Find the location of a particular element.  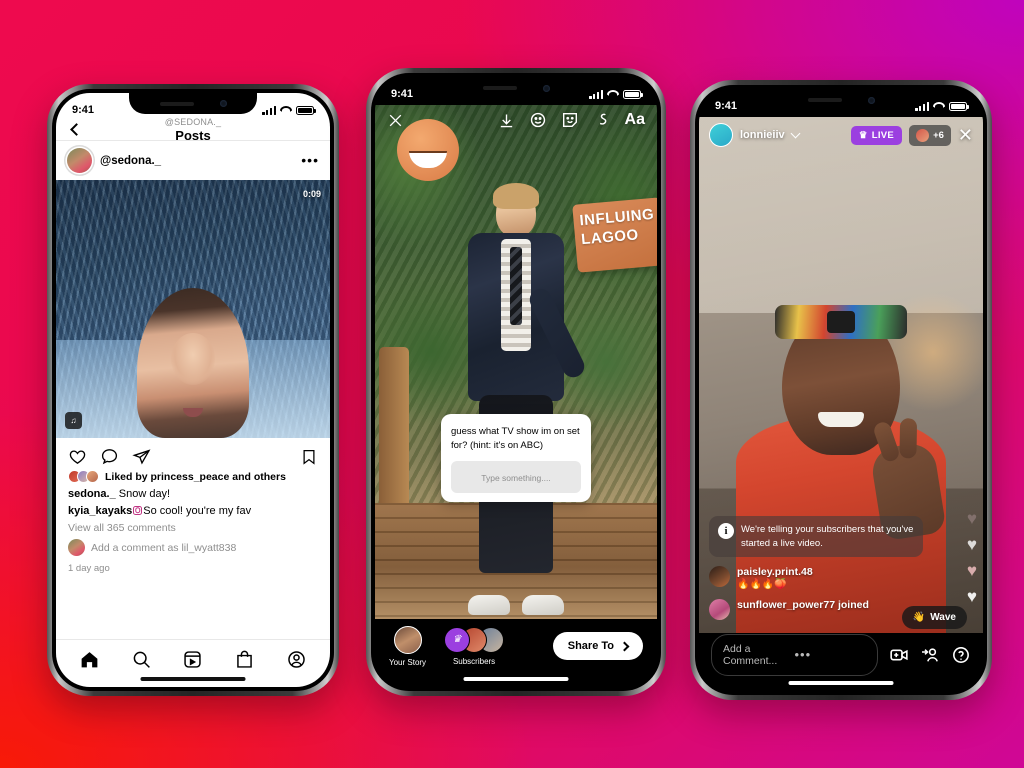

verified-square-icon is located at coordinates (138, 510).